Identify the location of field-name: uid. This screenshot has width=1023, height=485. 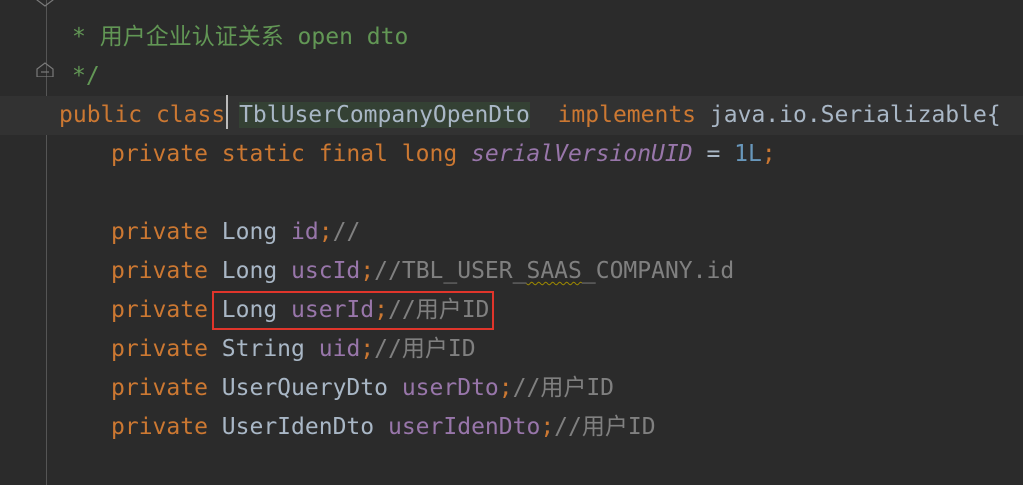
(340, 349).